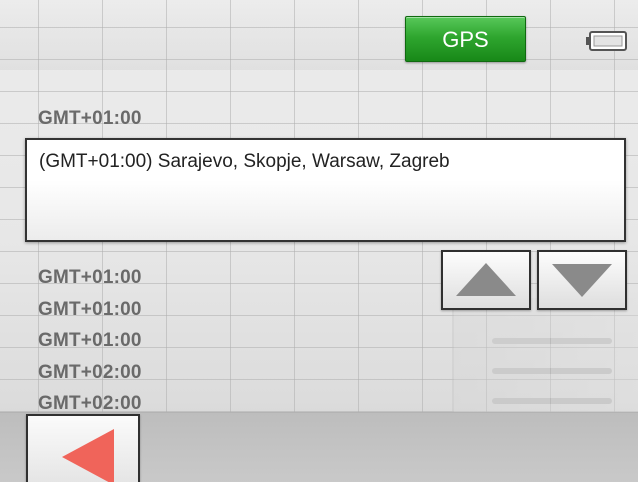  I want to click on scroll-up-button, so click(486, 280).